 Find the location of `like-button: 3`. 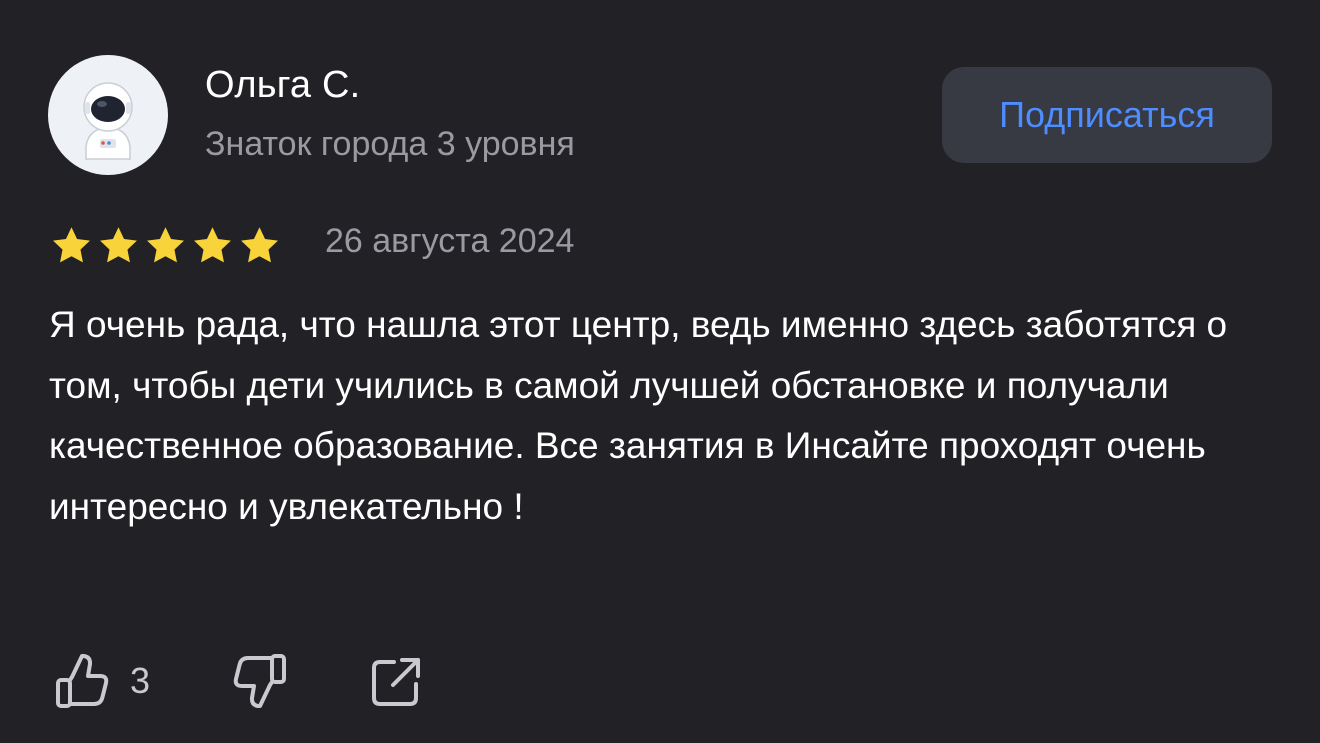

like-button: 3 is located at coordinates (101, 681).